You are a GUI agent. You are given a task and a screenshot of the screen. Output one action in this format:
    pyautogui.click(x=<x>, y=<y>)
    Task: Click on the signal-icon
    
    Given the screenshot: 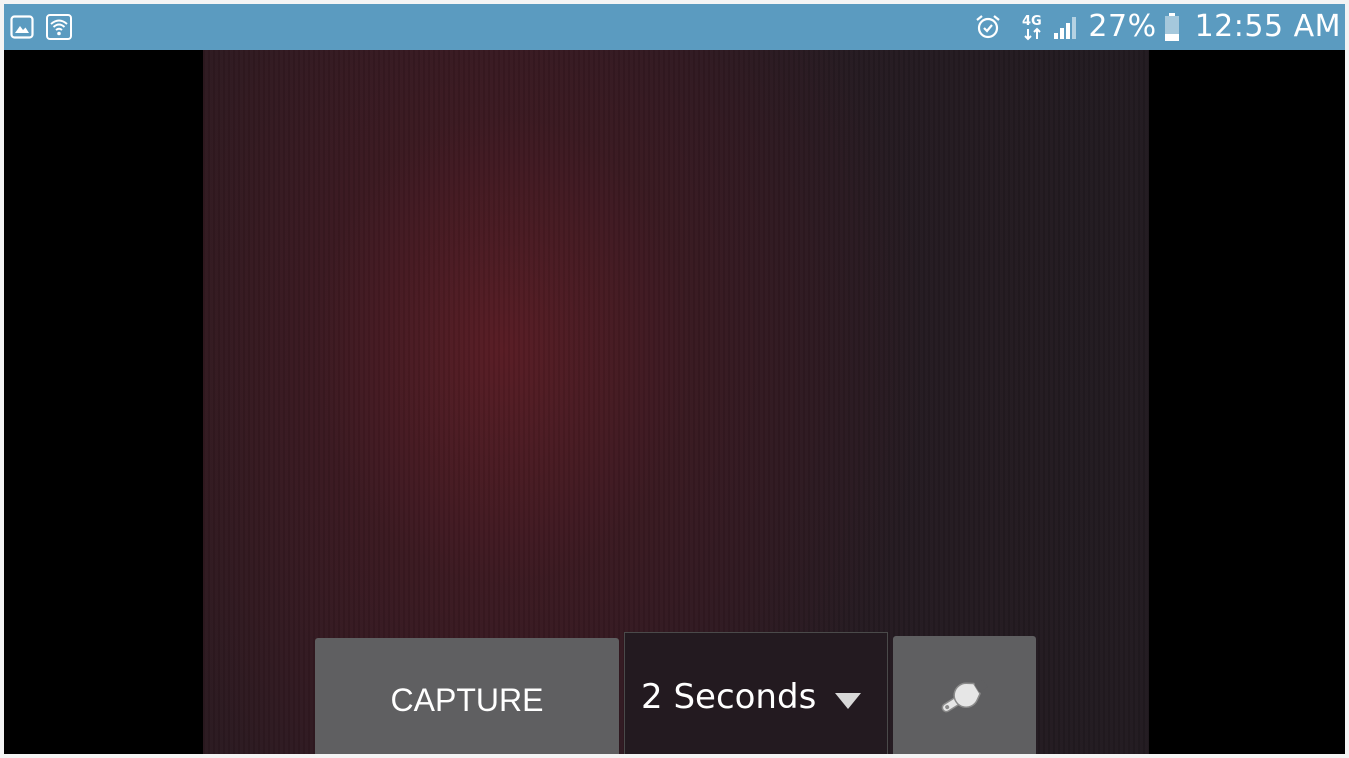 What is the action you would take?
    pyautogui.click(x=1066, y=27)
    